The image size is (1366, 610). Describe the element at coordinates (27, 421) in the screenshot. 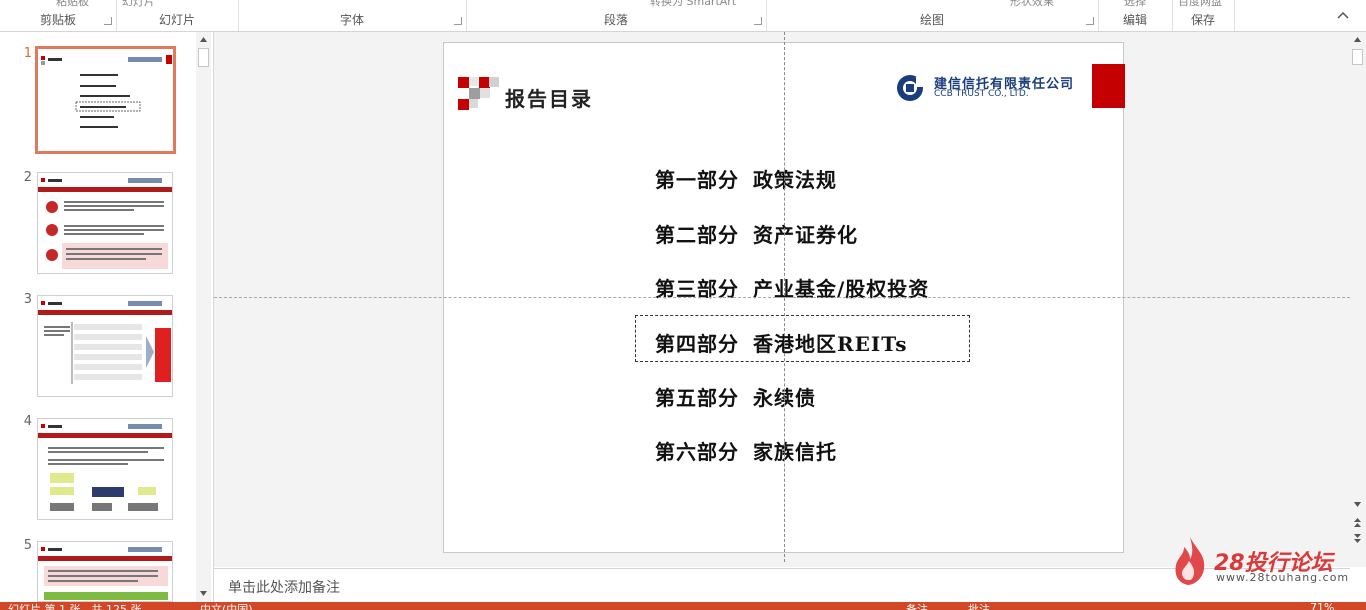

I see `thumb-number: 4` at that location.